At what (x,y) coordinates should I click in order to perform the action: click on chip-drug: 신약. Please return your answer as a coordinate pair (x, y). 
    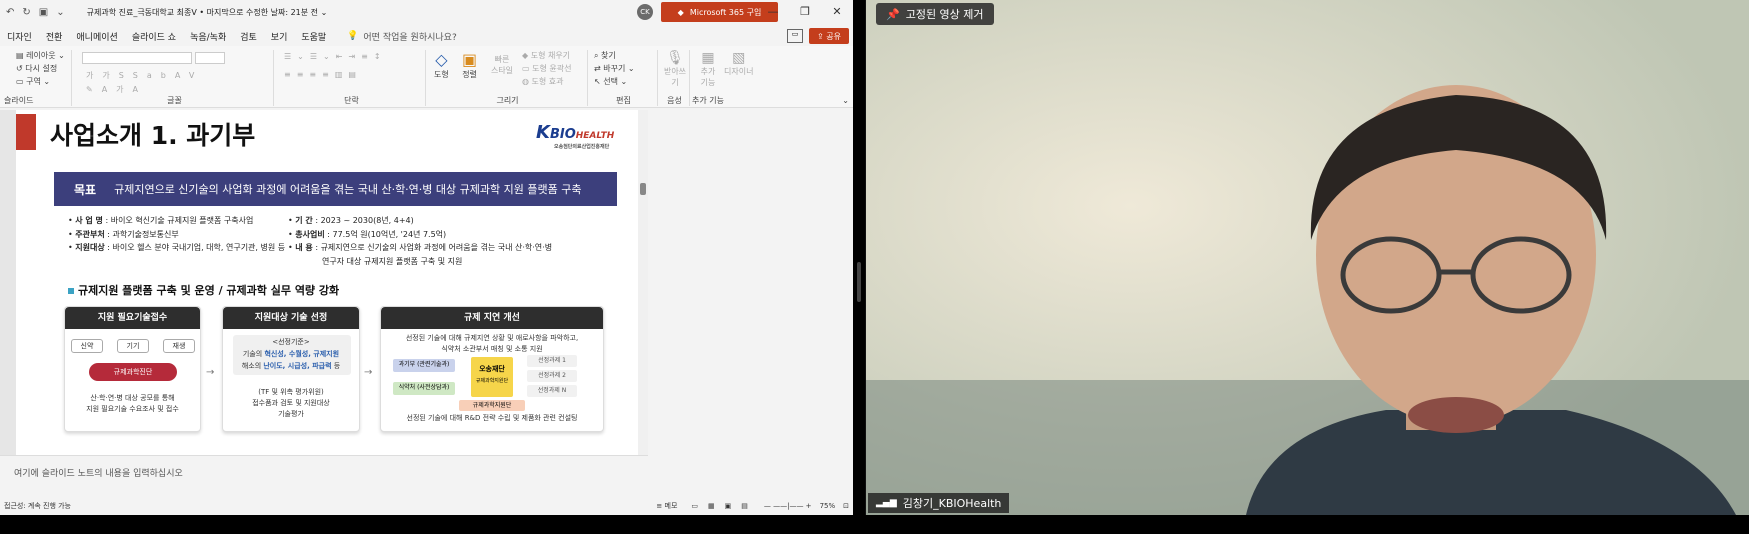
    Looking at the image, I should click on (87, 346).